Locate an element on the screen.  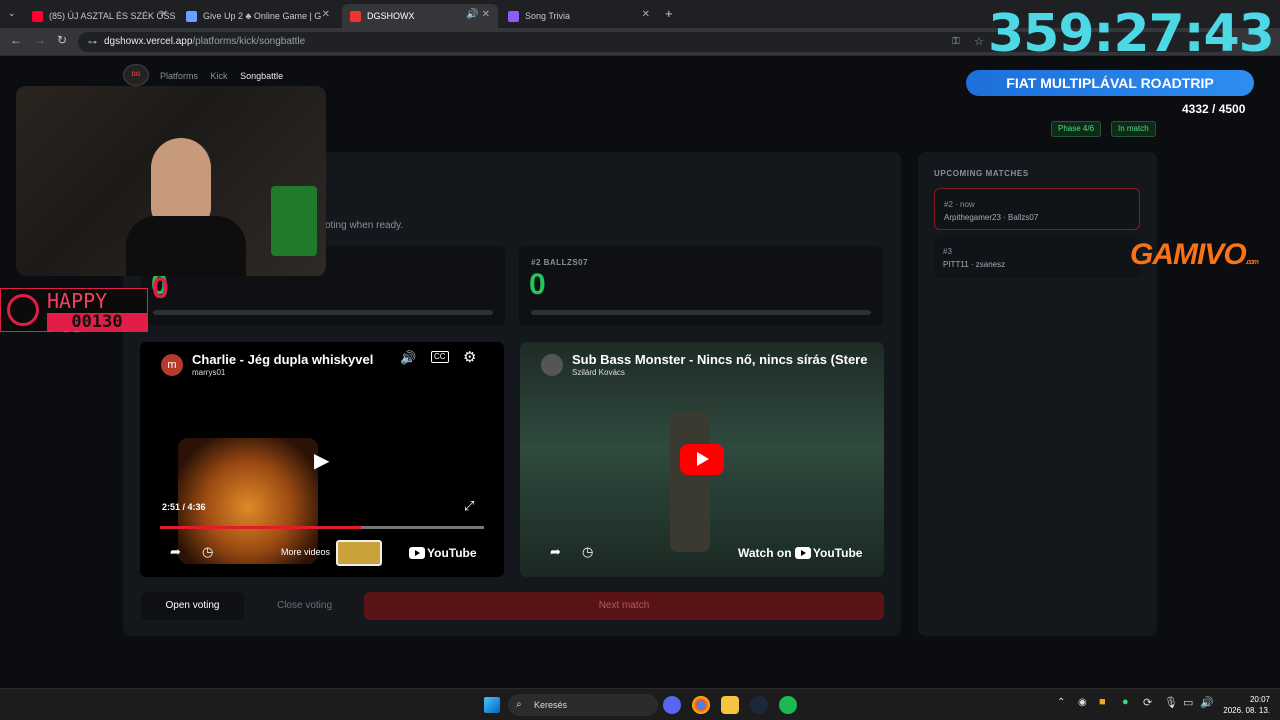
youtube-play-button is located at coordinates (702, 459).